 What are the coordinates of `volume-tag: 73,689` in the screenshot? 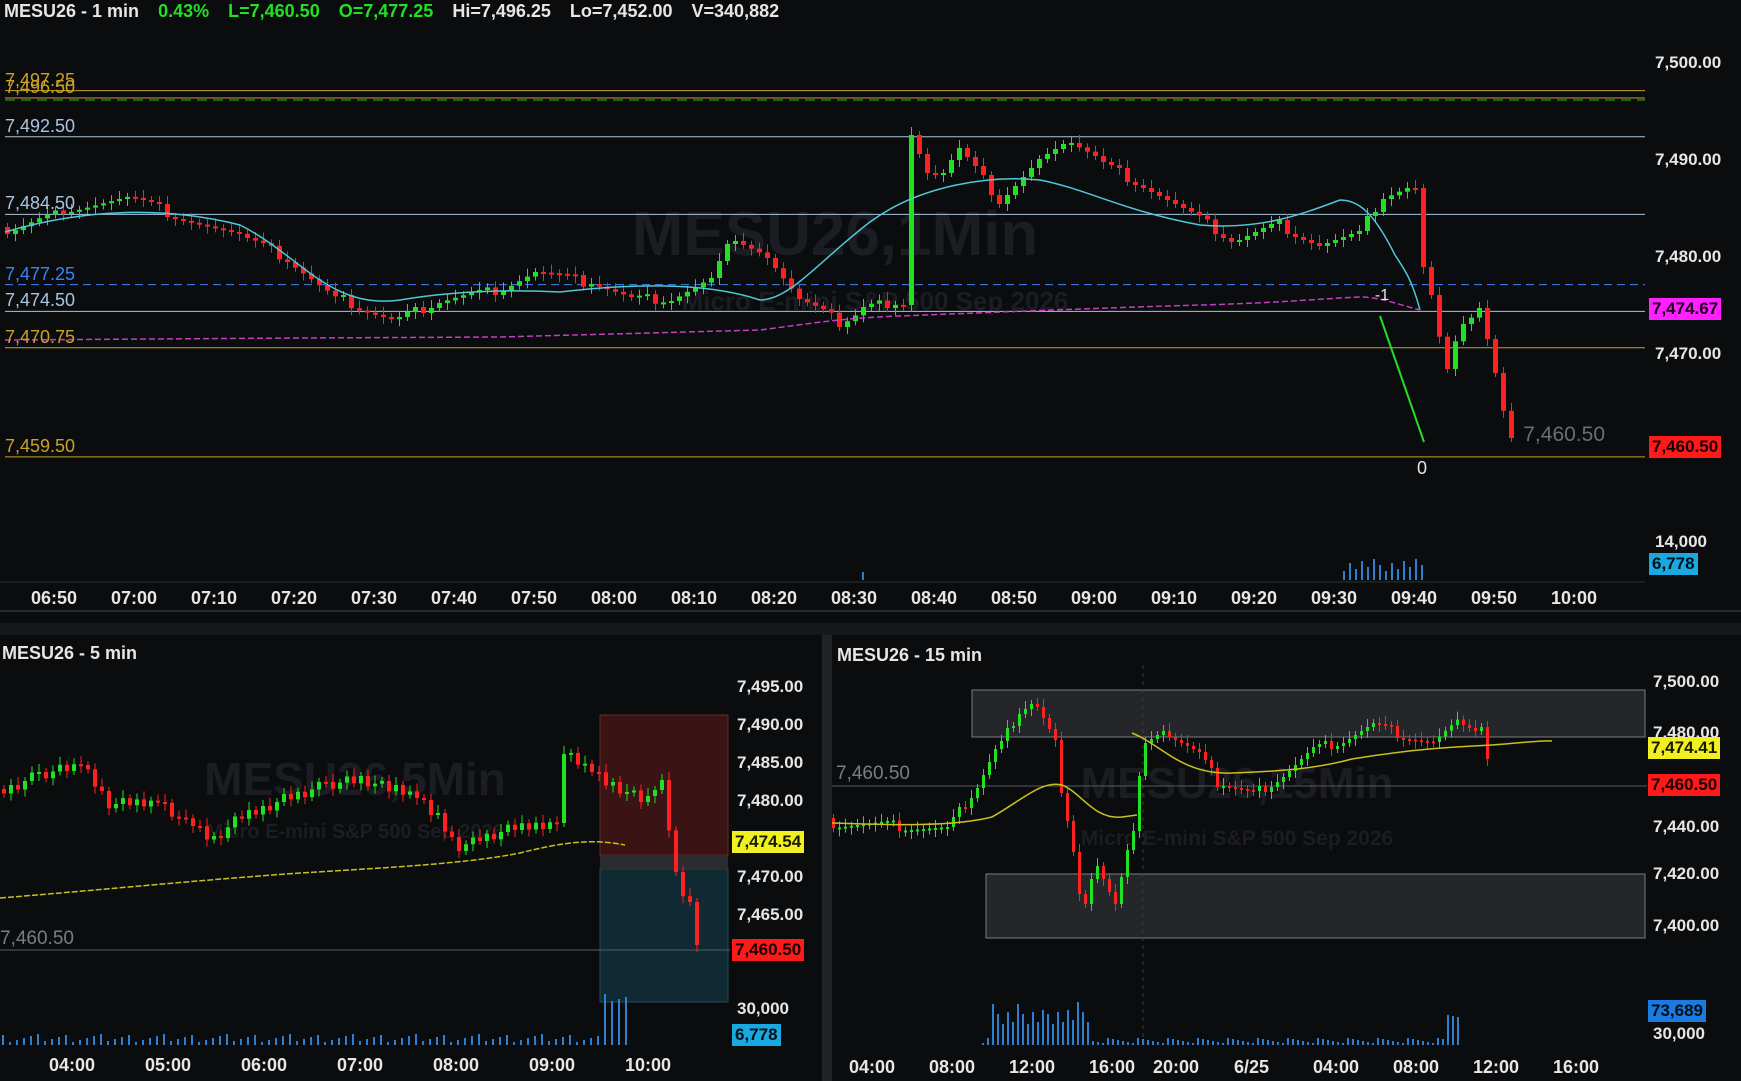 It's located at (1677, 1011).